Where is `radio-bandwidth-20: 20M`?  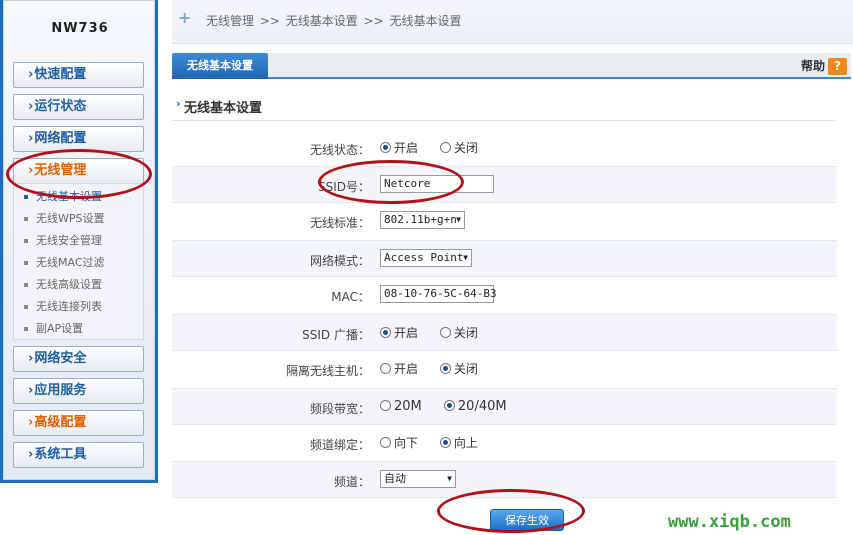
radio-bandwidth-20: 20M is located at coordinates (401, 407).